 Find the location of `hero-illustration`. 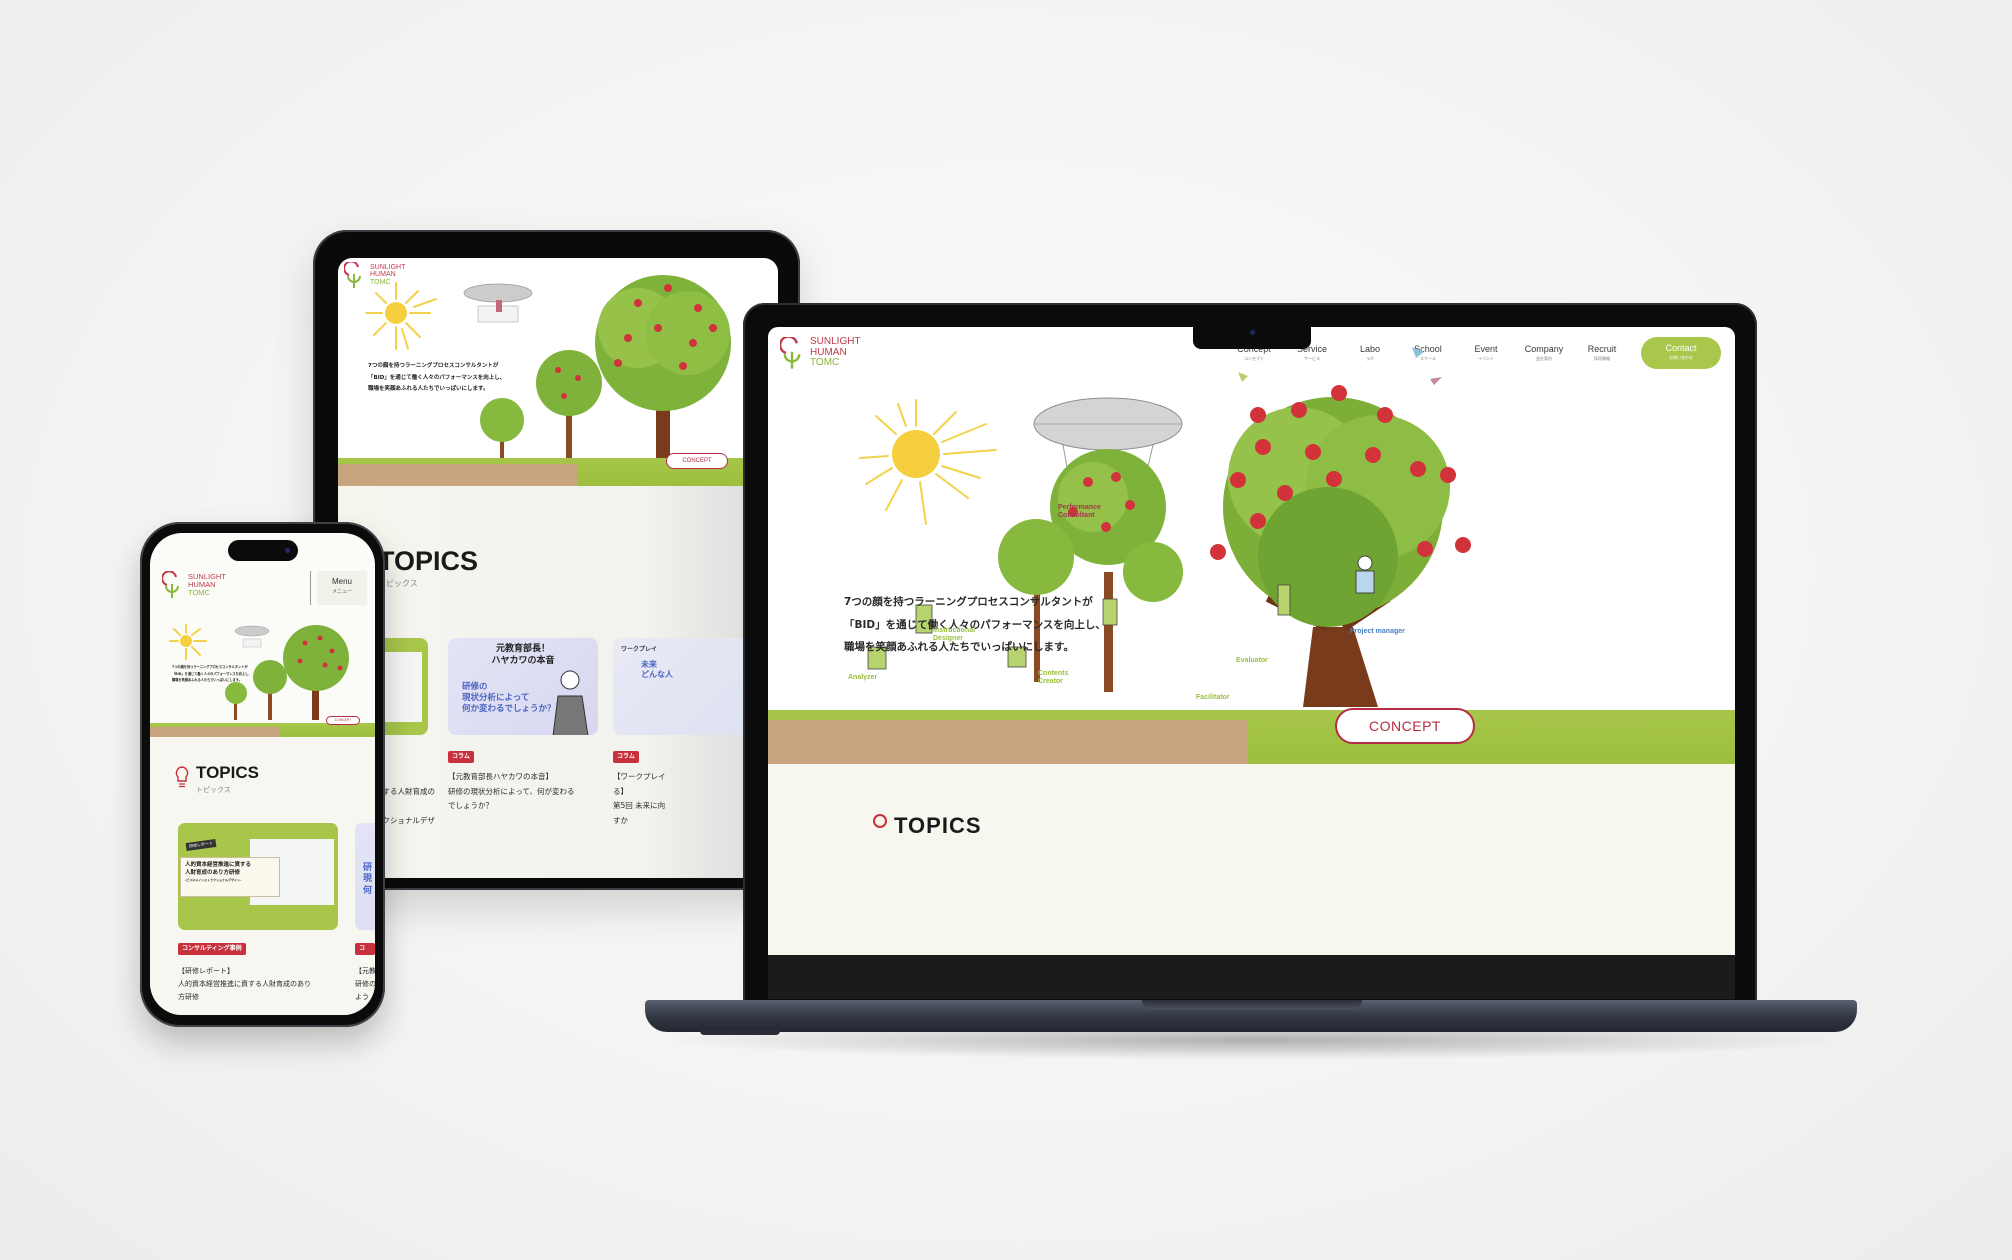

hero-illustration is located at coordinates (1165, 527).